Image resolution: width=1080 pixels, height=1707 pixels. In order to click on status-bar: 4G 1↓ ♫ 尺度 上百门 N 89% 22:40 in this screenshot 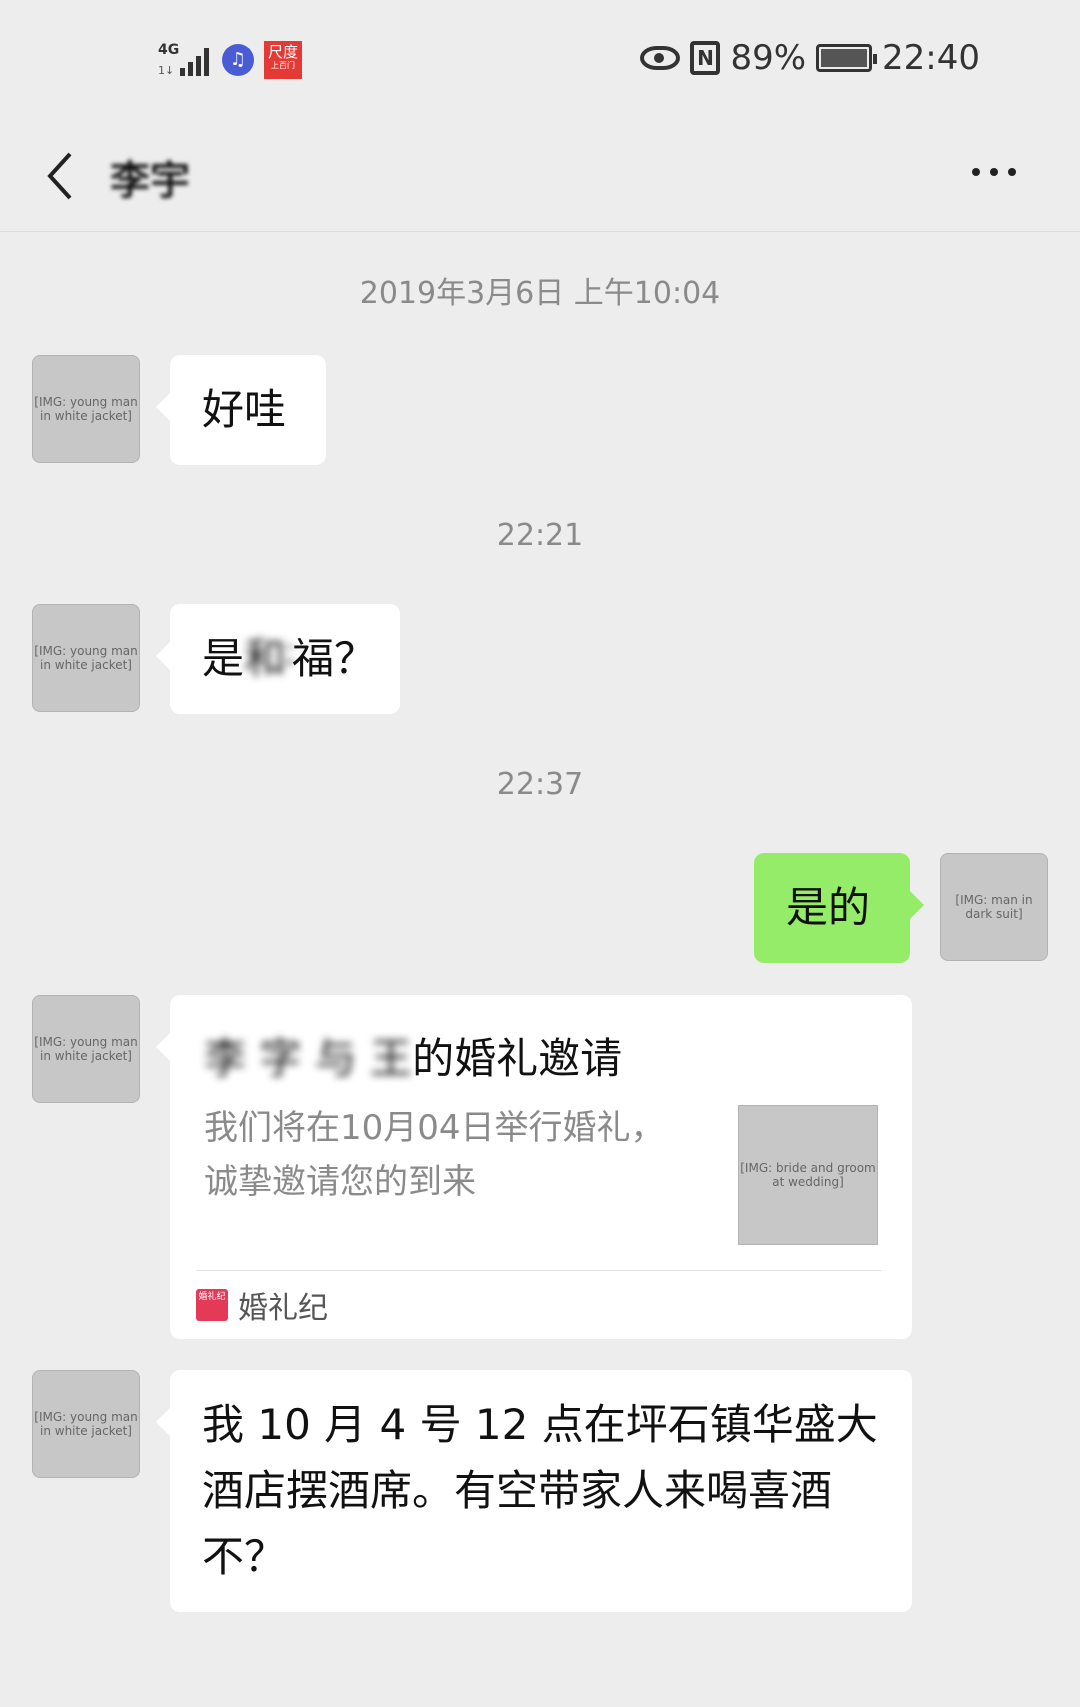, I will do `click(540, 60)`.